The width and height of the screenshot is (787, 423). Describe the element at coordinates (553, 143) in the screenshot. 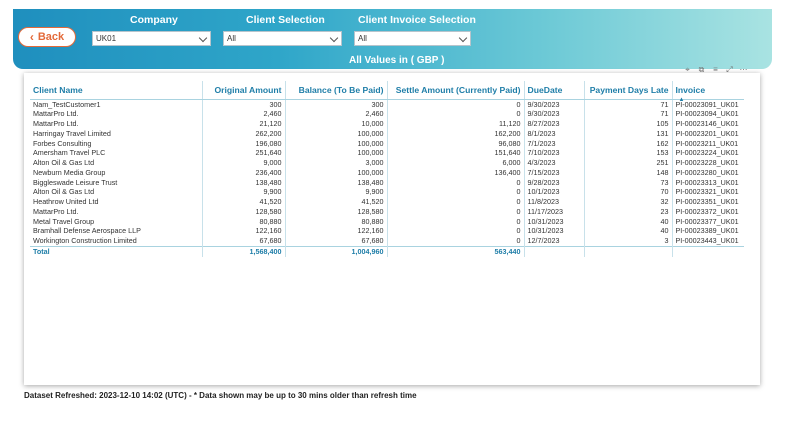

I see `cell-due-date: 7/1/2023` at that location.